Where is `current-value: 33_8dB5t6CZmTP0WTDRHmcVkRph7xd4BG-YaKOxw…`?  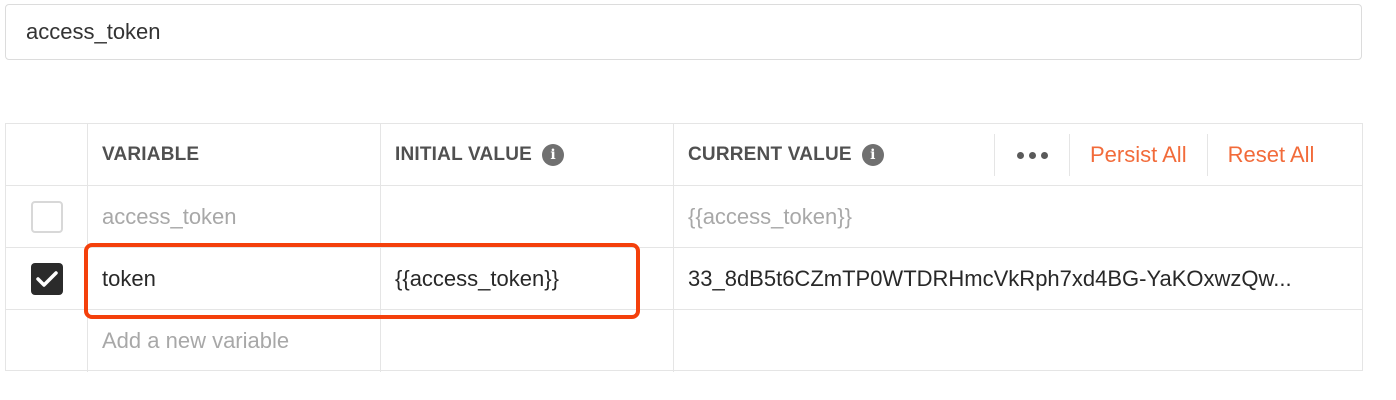
current-value: 33_8dB5t6CZmTP0WTDRHmcVkRph7xd4BG-YaKOxw… is located at coordinates (990, 278).